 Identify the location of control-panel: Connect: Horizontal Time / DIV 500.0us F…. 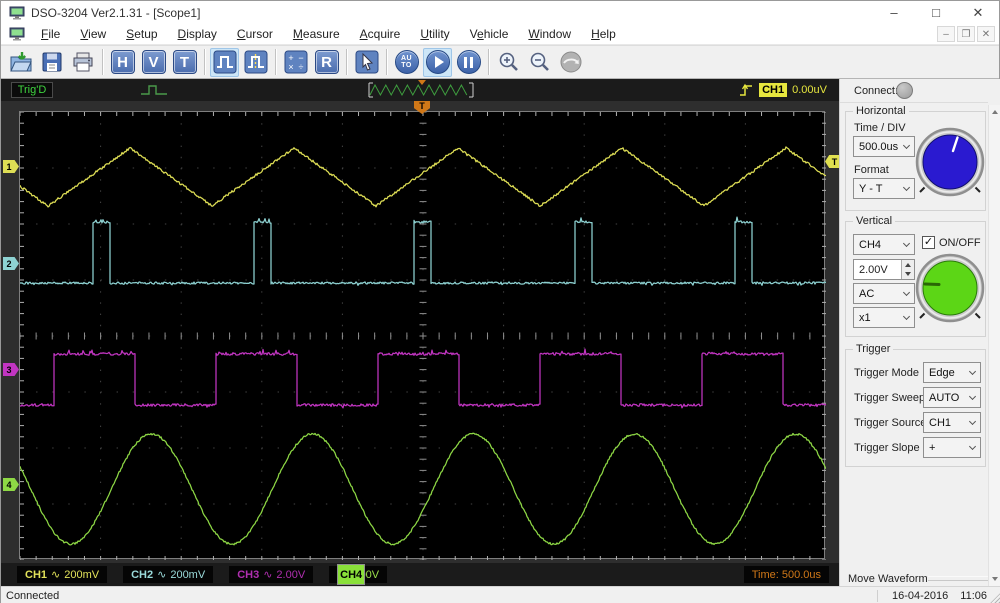
(919, 332).